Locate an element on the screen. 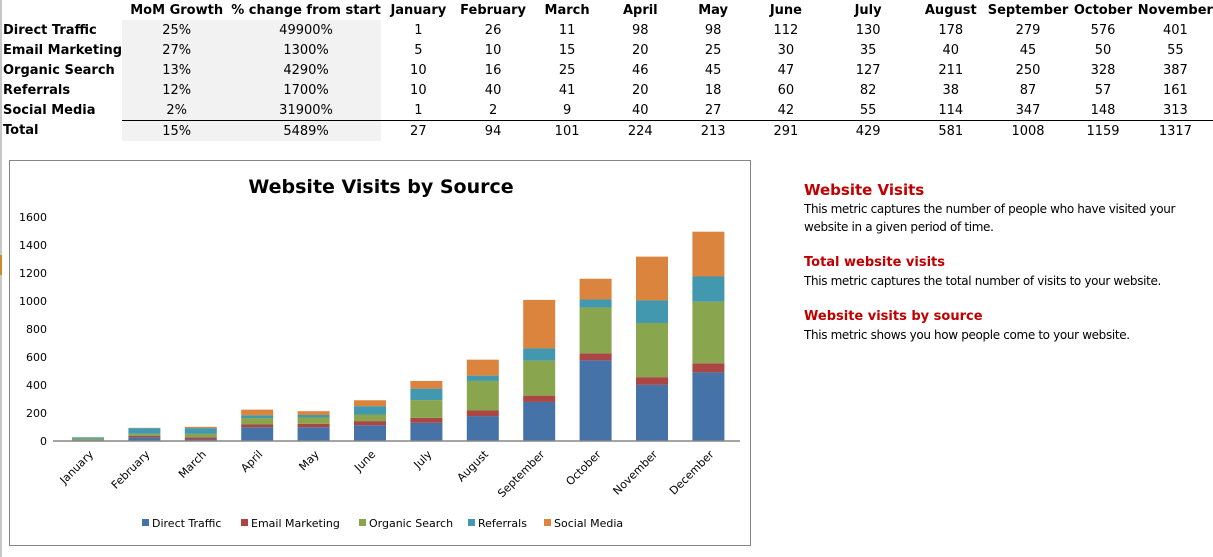  month-value-cell: 50 is located at coordinates (1102, 50).